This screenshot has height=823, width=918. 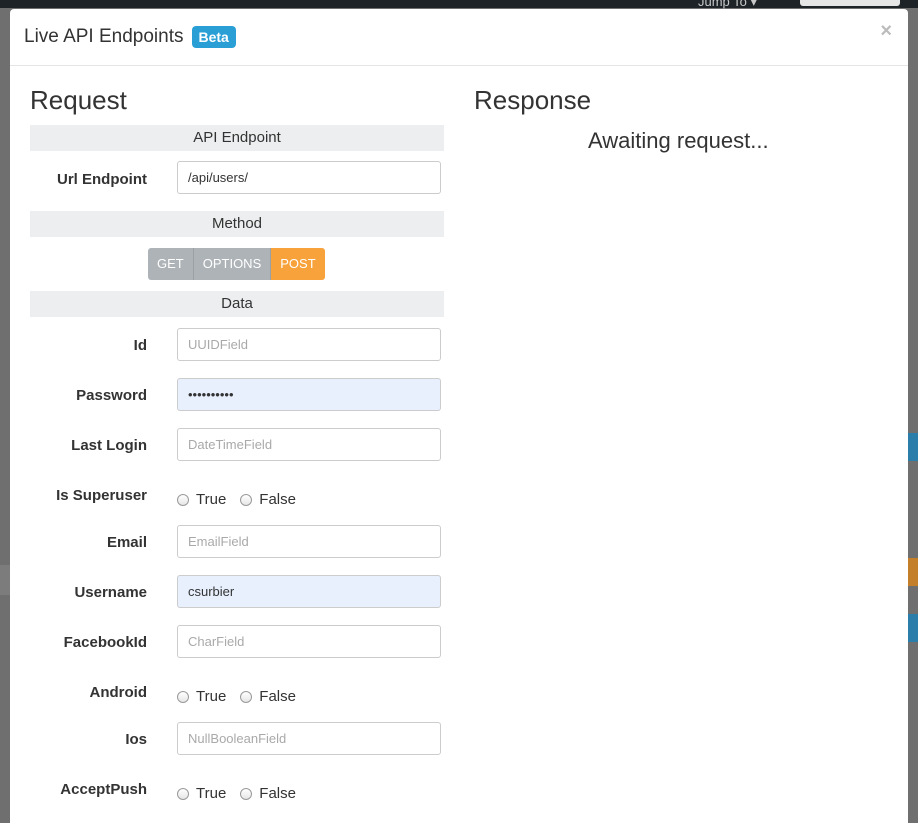 I want to click on is-superuser-label: Is Superuser, so click(x=101, y=495).